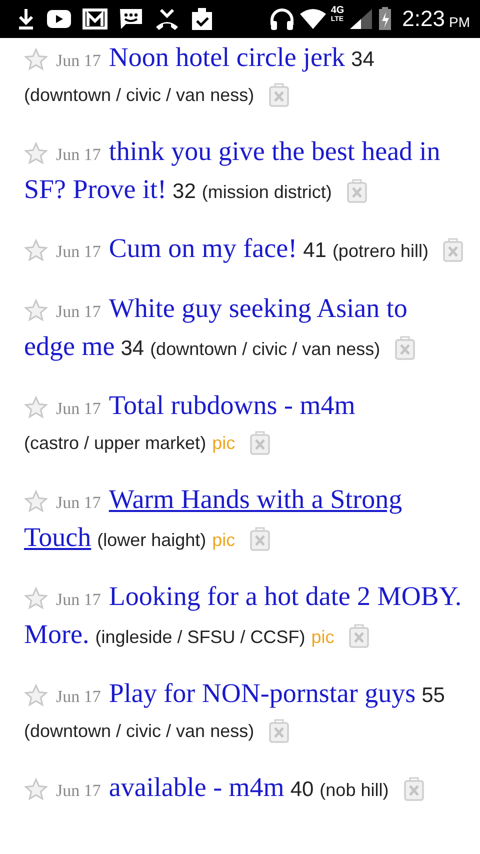 This screenshot has width=480, height=854. Describe the element at coordinates (200, 637) in the screenshot. I see `post-location: (ingleside / SFSU / CCSF)` at that location.